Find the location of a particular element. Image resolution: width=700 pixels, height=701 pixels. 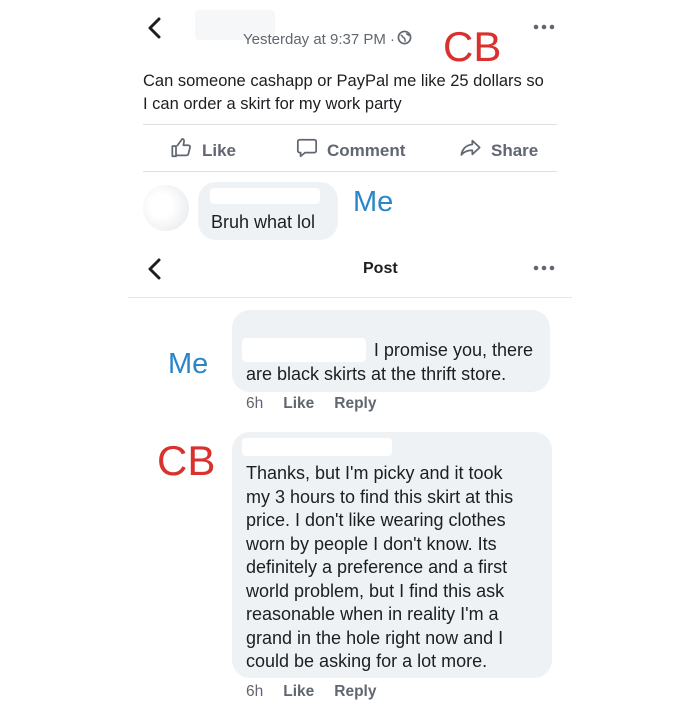

thumbs-up-icon is located at coordinates (181, 150).